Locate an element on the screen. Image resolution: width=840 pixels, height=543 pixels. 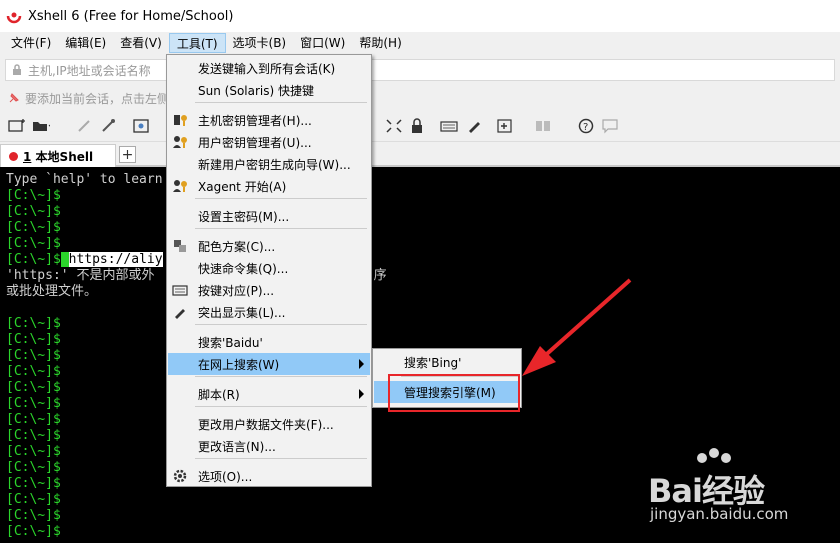
baidu-watermark: Bai经验 jingyan.baidu.com is located at coordinates (735, 493).